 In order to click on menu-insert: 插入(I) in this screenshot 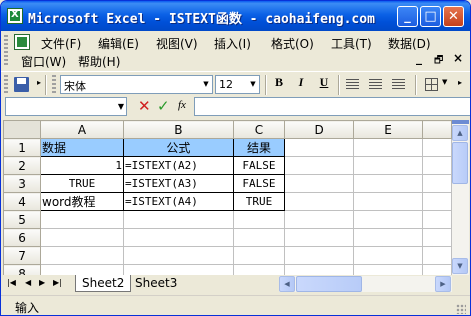, I will do `click(232, 43)`.